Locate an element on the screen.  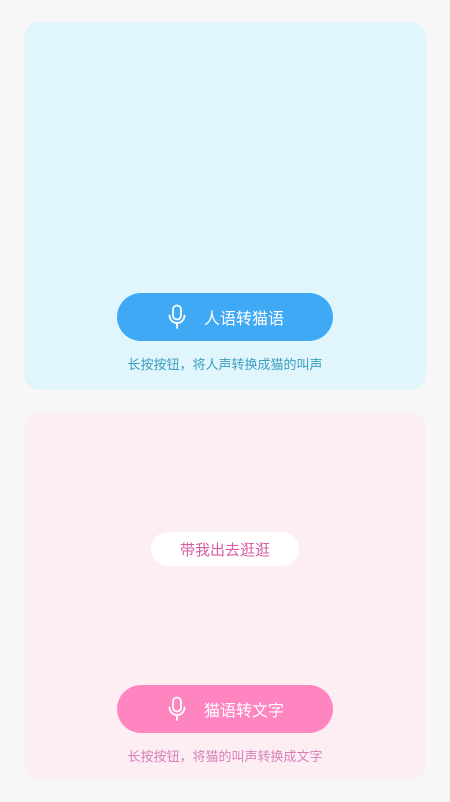
cat-to-text-button-label: 猫语转文字 is located at coordinates (243, 710).